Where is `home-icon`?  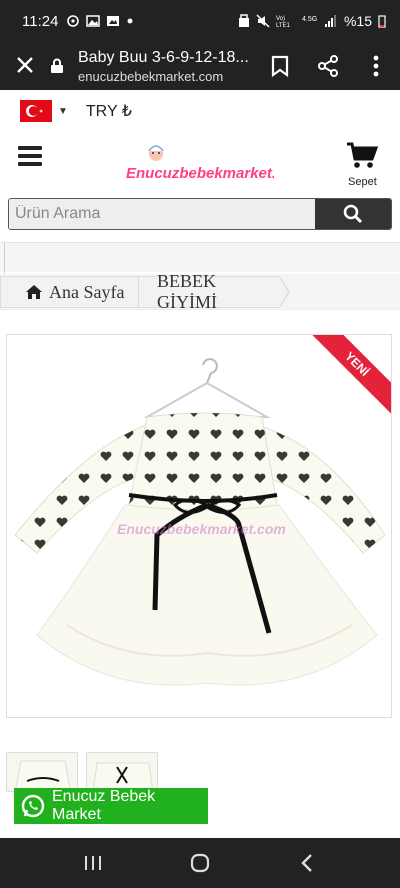 home-icon is located at coordinates (34, 292).